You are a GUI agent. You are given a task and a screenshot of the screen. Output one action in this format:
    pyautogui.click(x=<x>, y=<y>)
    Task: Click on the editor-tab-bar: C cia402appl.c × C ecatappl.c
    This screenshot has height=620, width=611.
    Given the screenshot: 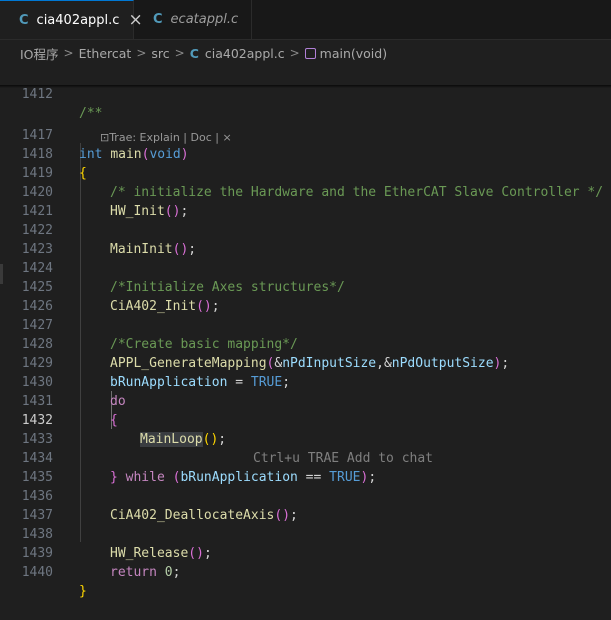 What is the action you would take?
    pyautogui.click(x=305, y=20)
    